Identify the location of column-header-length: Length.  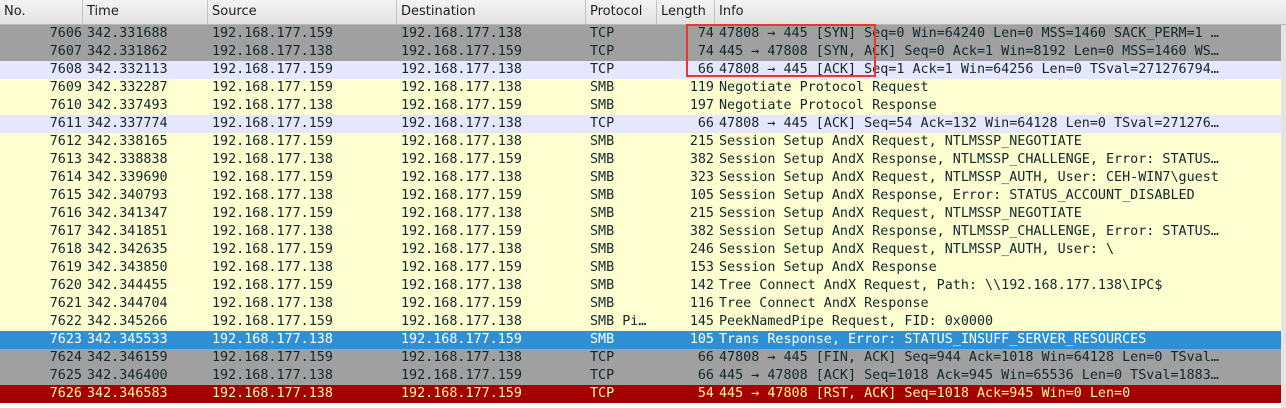
(686, 12).